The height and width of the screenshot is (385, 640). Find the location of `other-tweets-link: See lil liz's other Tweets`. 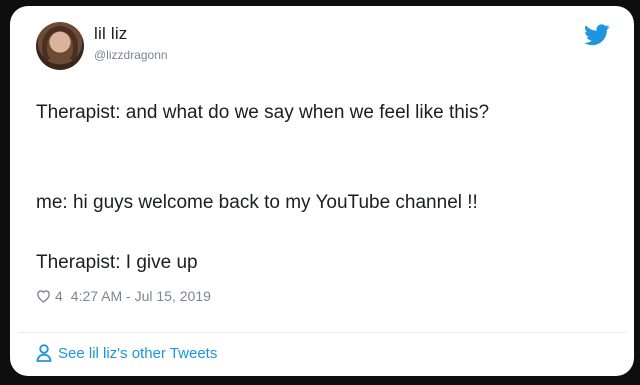

other-tweets-link: See lil liz's other Tweets is located at coordinates (126, 353).